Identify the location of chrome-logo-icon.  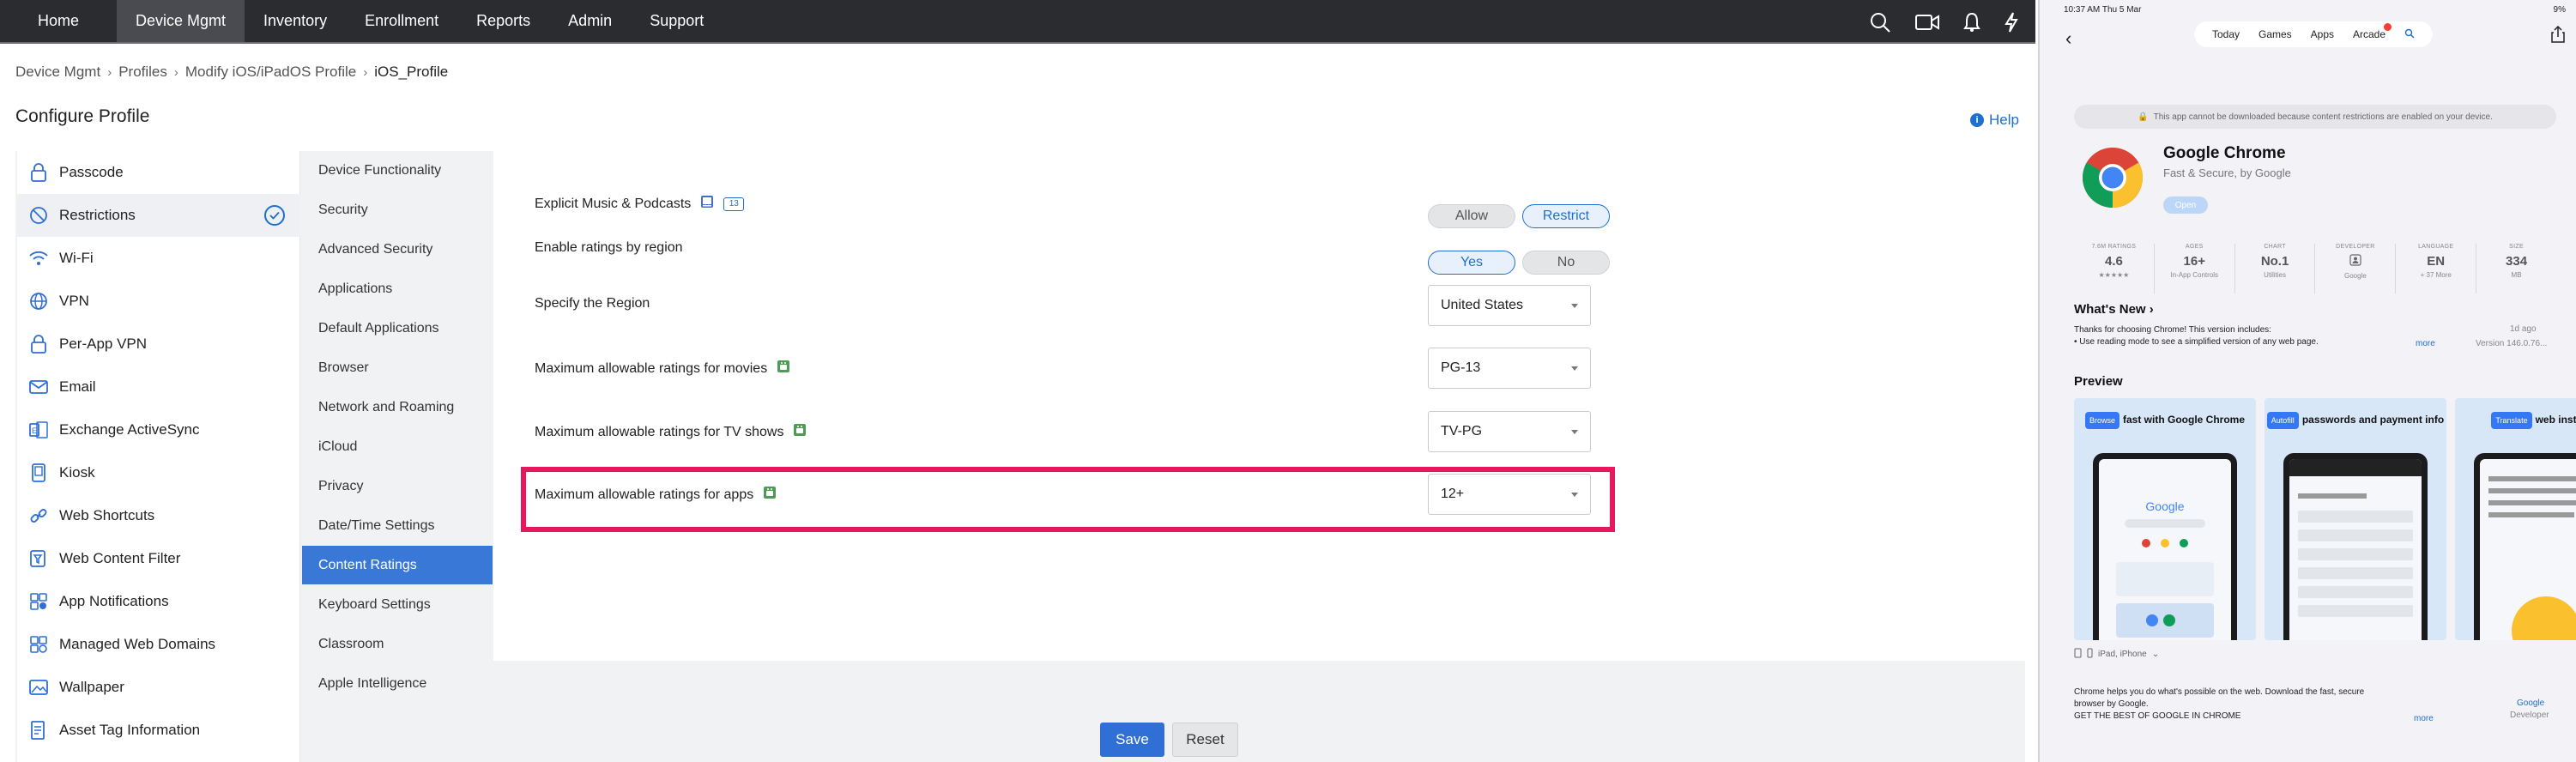
(2112, 177).